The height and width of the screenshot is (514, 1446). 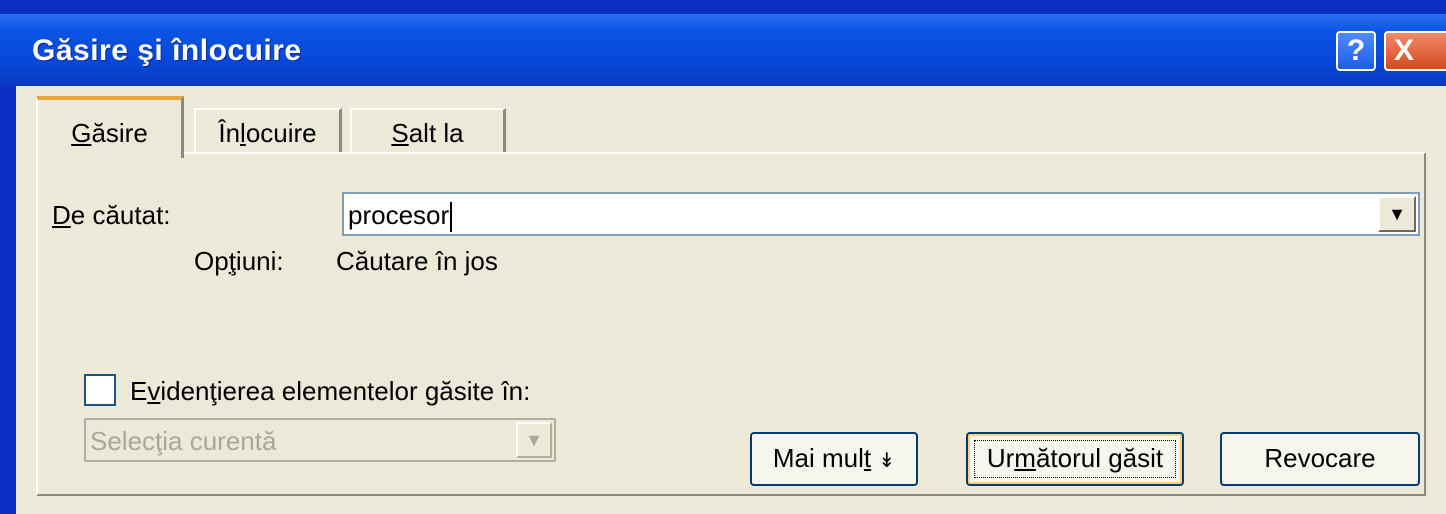 I want to click on window-title: Găsire şi înlocuire, so click(x=167, y=50).